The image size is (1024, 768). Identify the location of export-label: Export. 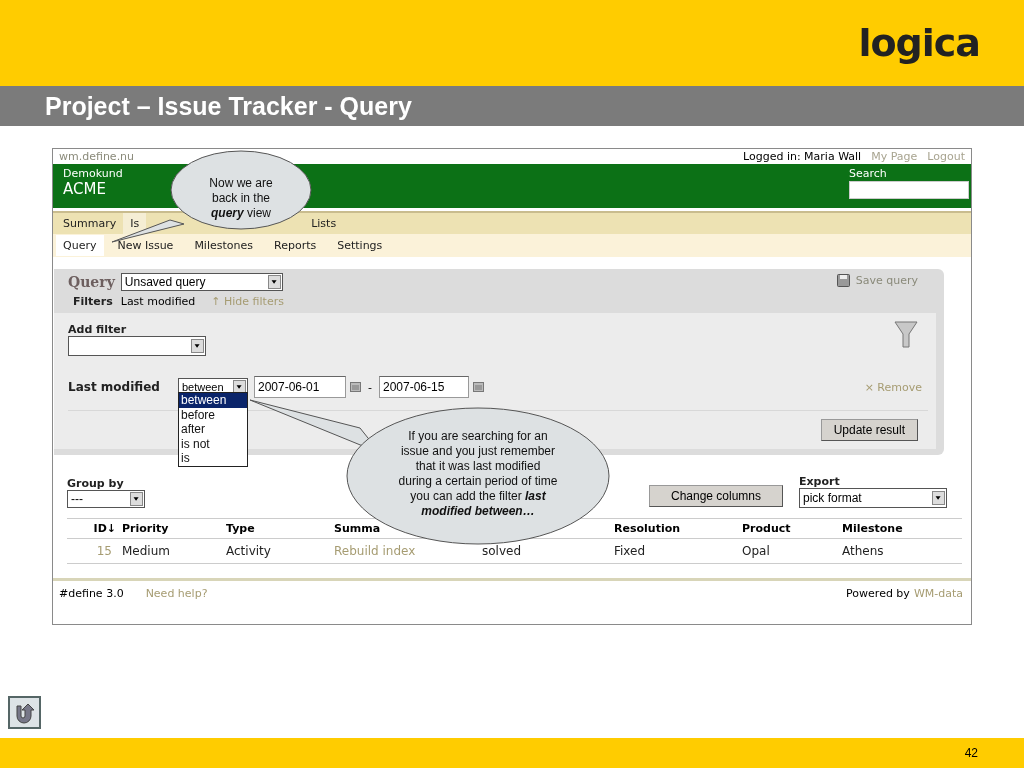
(820, 481).